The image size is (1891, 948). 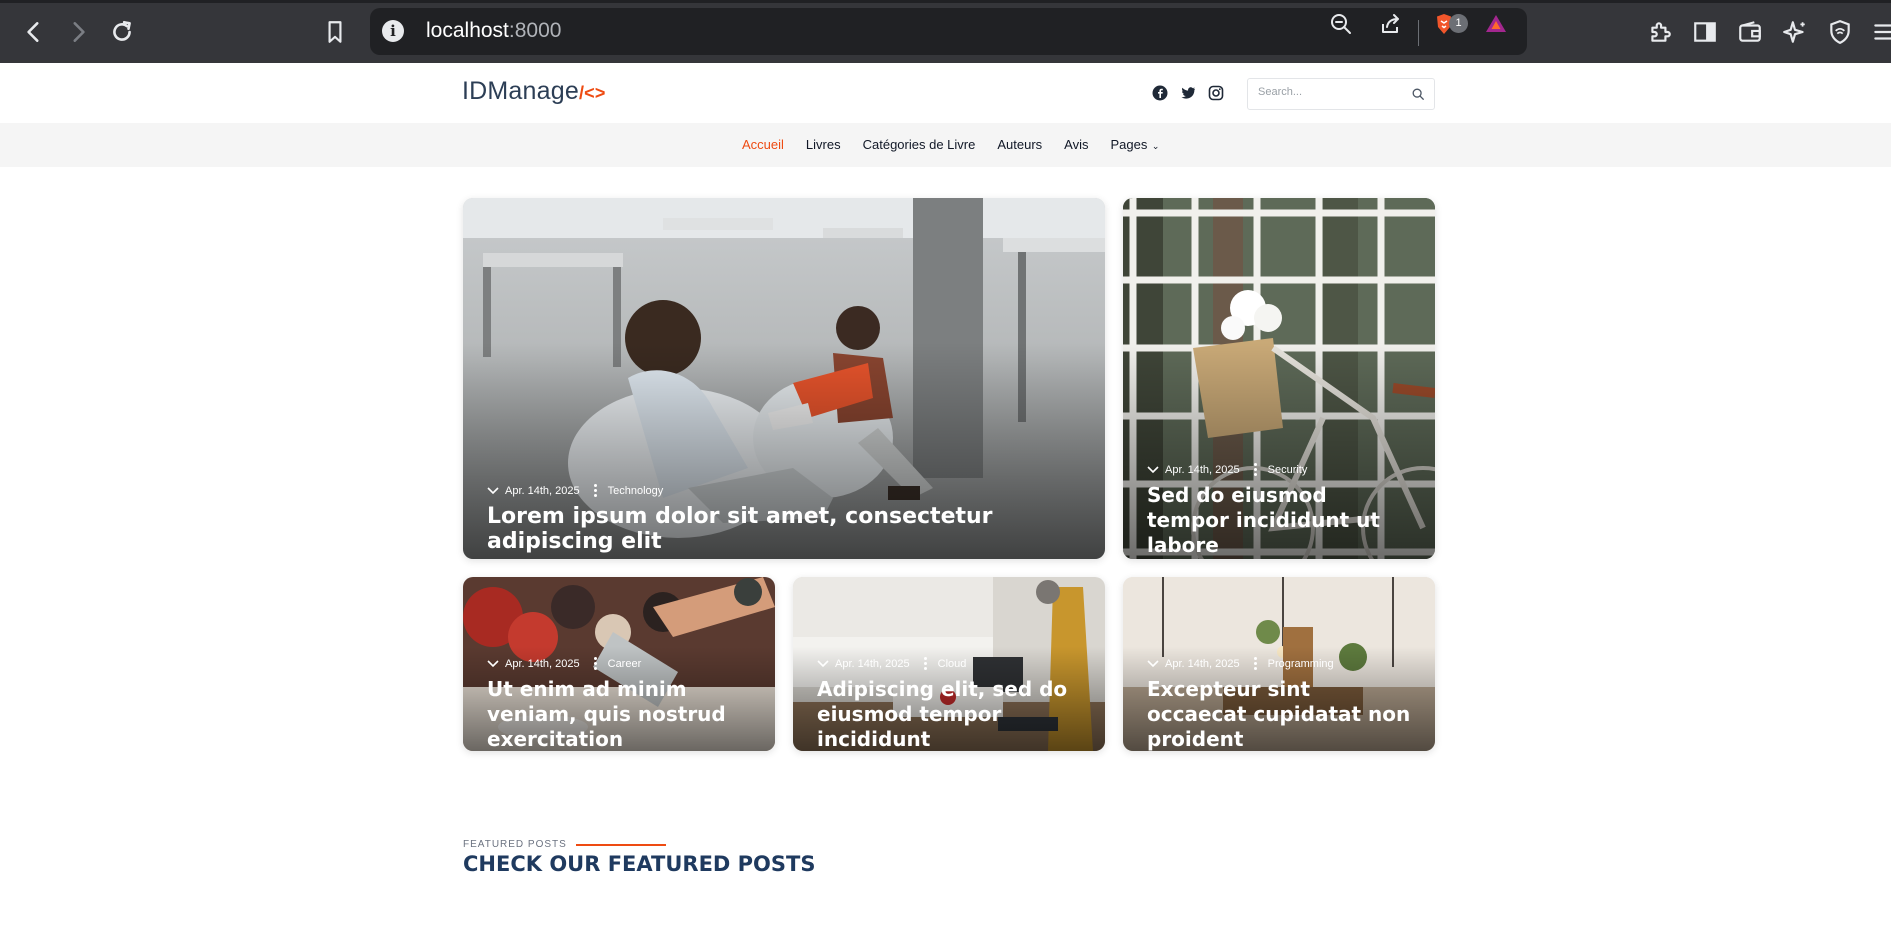 What do you see at coordinates (1154, 146) in the screenshot?
I see `chevron-down-icon: ⌄` at bounding box center [1154, 146].